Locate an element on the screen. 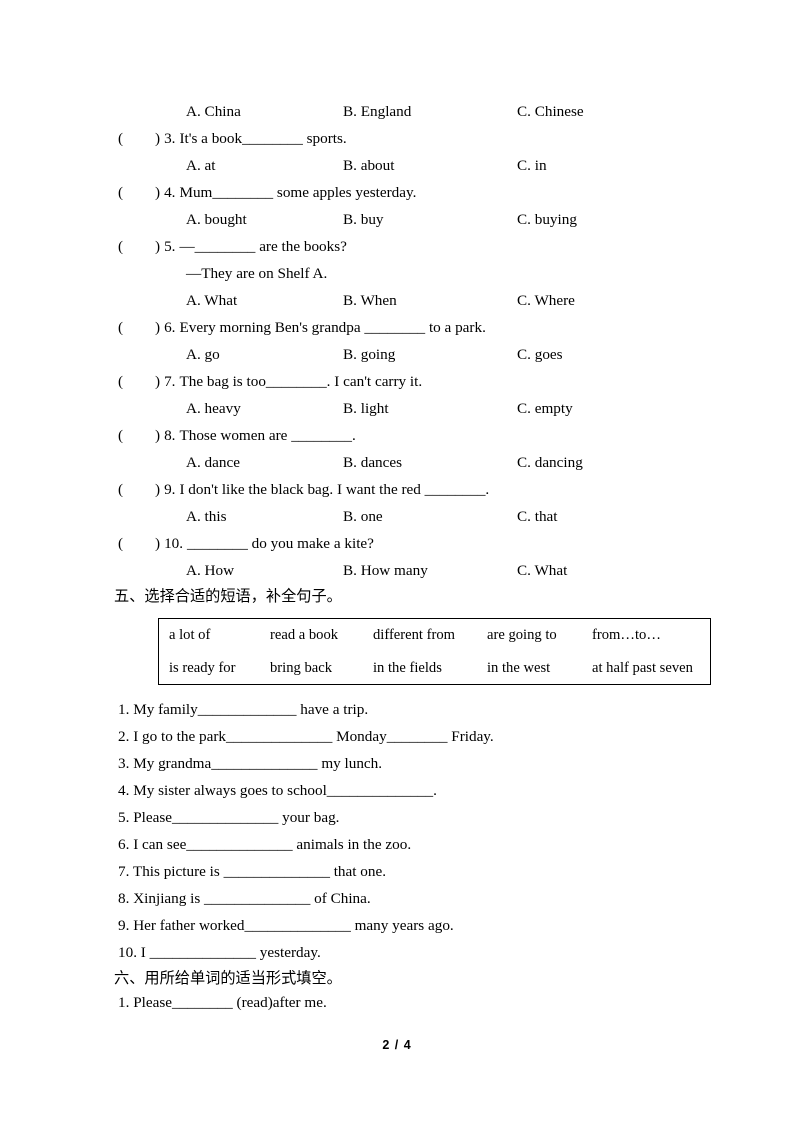  answer-bracket-open-4: ( is located at coordinates (136, 192).